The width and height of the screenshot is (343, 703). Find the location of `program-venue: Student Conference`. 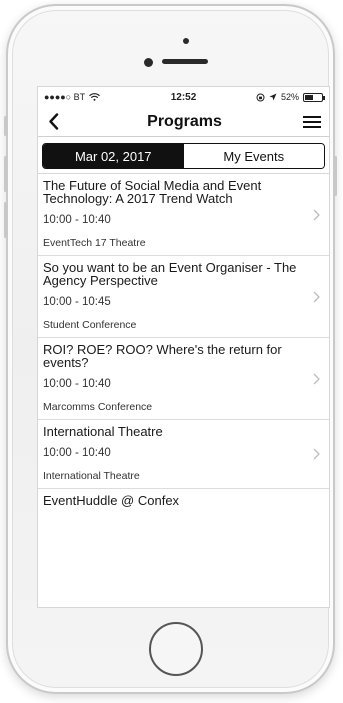

program-venue: Student Conference is located at coordinates (90, 325).